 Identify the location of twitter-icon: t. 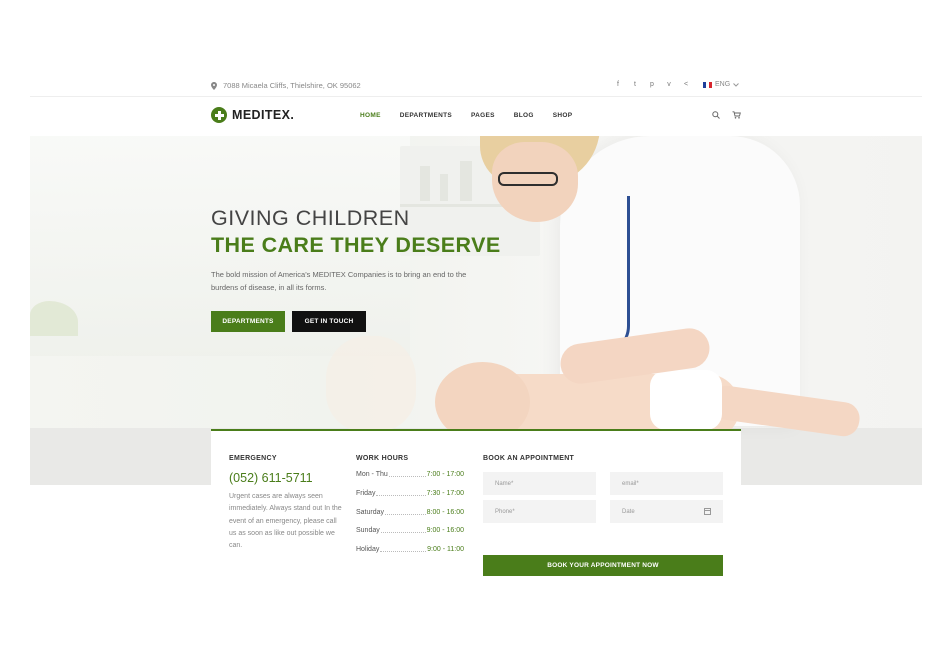
(635, 84).